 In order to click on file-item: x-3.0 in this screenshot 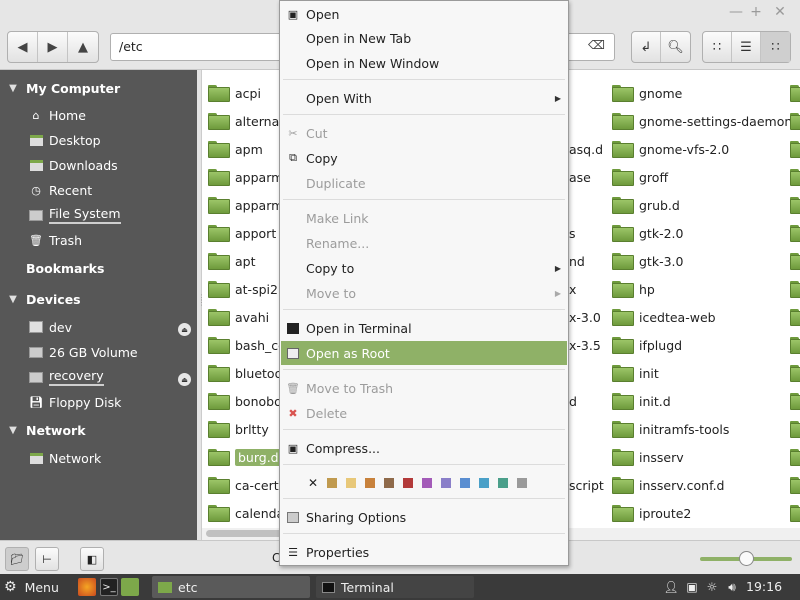, I will do `click(585, 317)`.